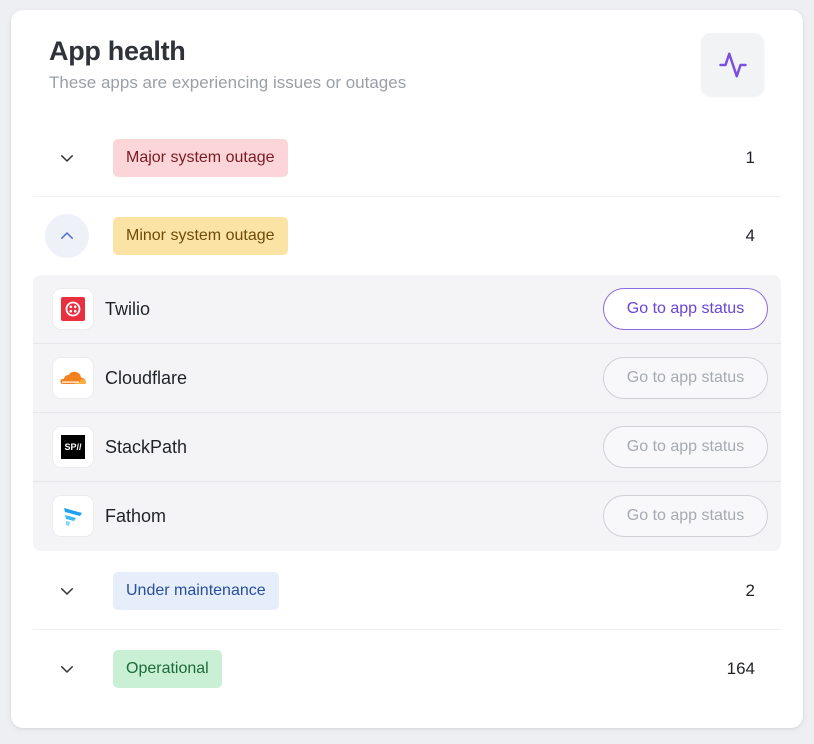 Image resolution: width=814 pixels, height=744 pixels. Describe the element at coordinates (167, 669) in the screenshot. I see `status-badge: Operational` at that location.